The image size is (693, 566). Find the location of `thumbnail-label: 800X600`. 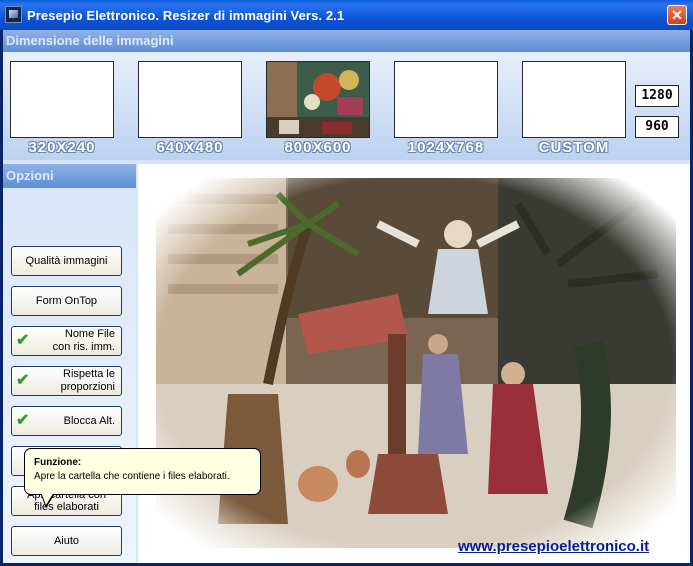

thumbnail-label: 800X600 is located at coordinates (318, 147).